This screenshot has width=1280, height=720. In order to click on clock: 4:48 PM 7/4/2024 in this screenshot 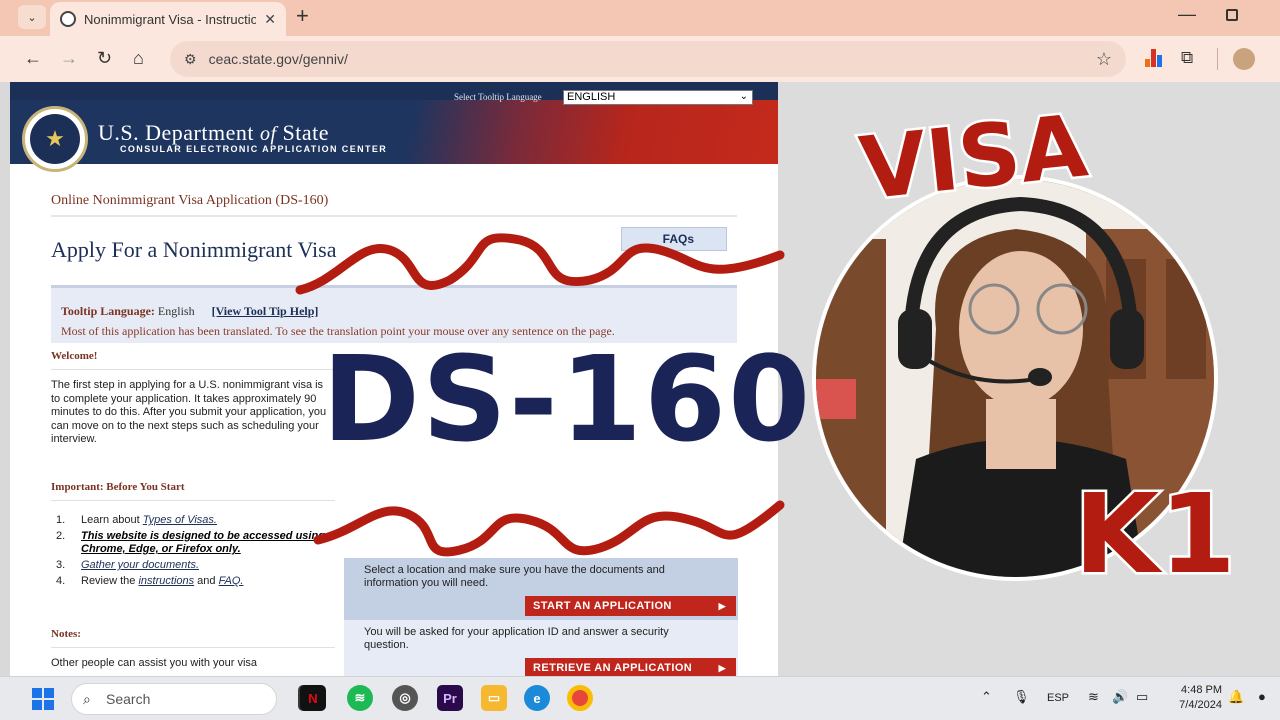, I will do `click(1196, 698)`.